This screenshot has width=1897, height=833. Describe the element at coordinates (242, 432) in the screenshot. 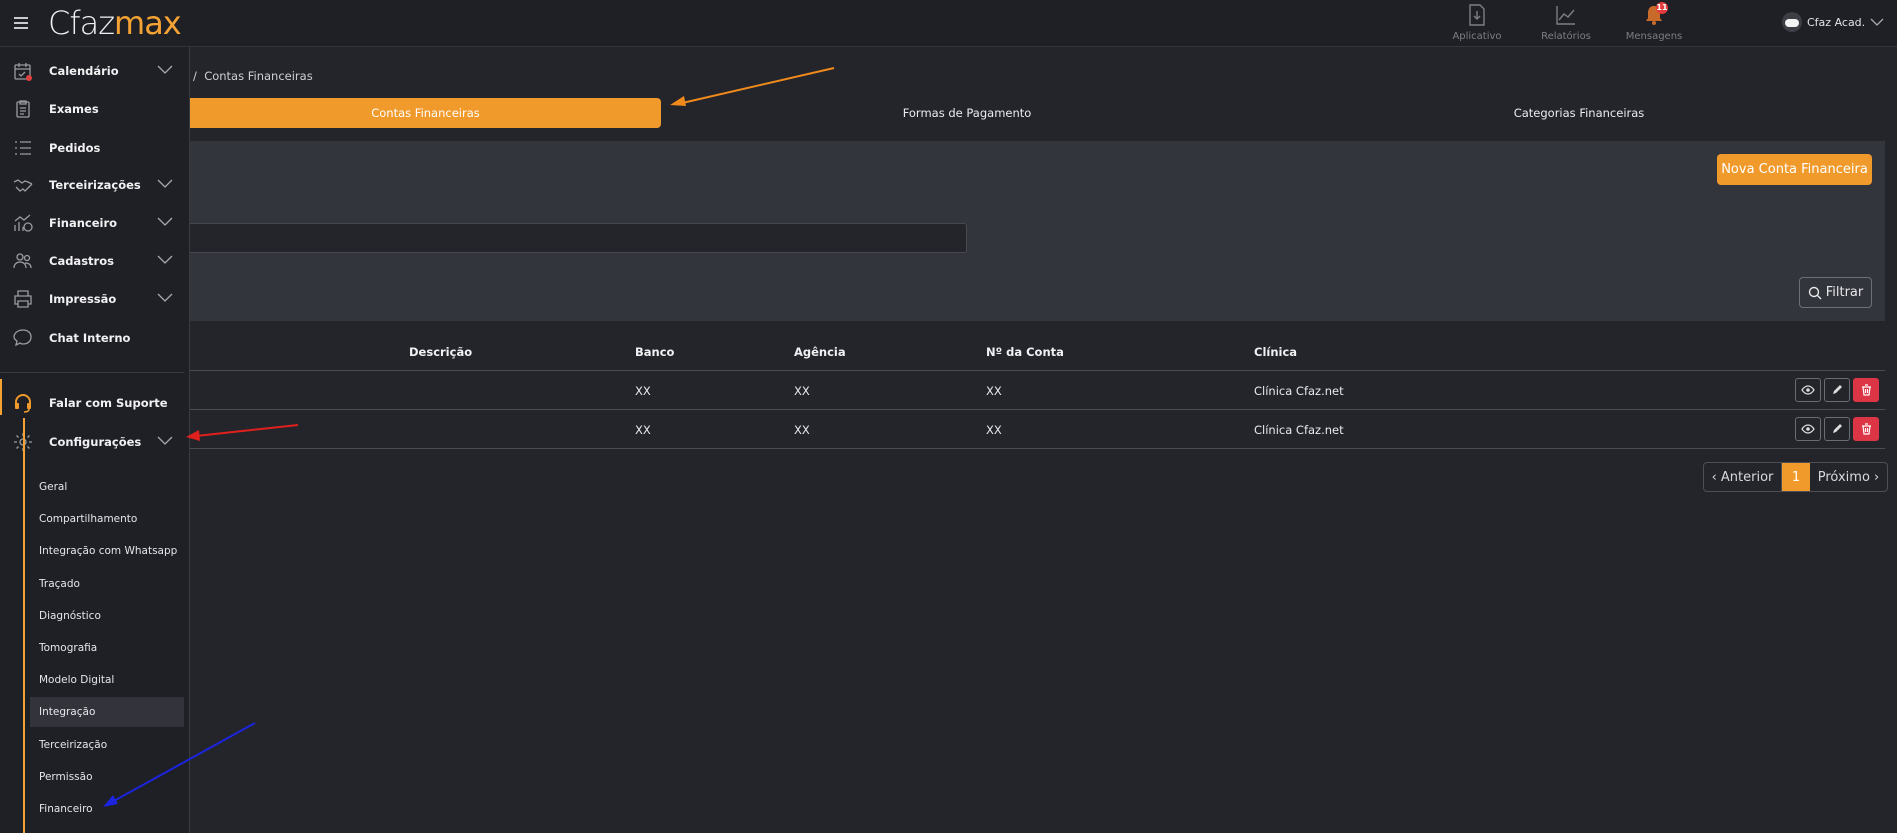

I see `red-arrow` at that location.